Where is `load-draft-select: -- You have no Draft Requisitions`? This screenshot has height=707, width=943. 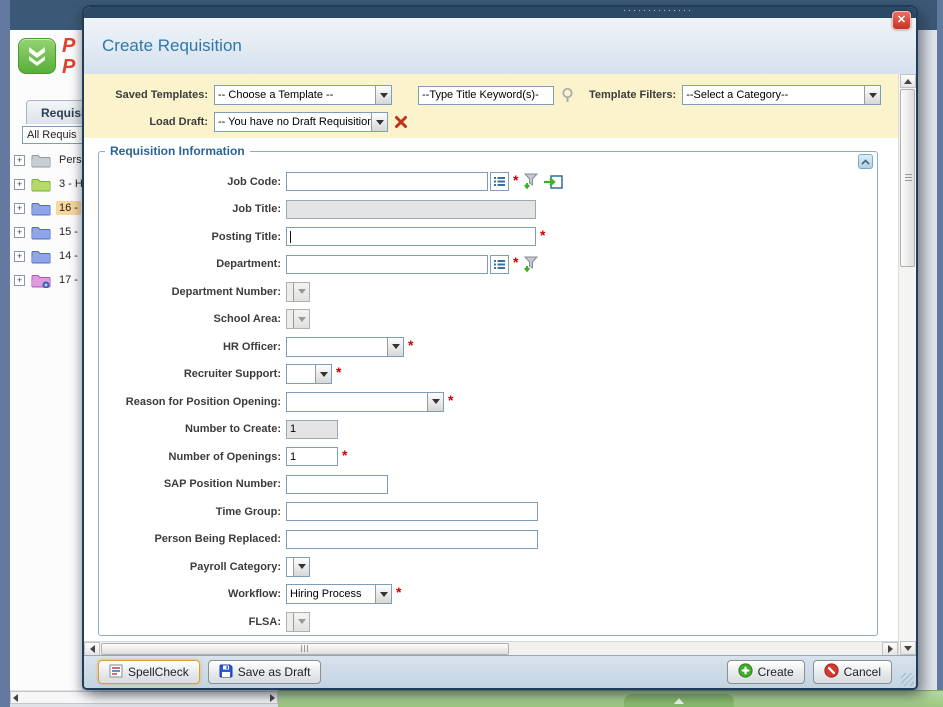
load-draft-select: -- You have no Draft Requisitions is located at coordinates (301, 122).